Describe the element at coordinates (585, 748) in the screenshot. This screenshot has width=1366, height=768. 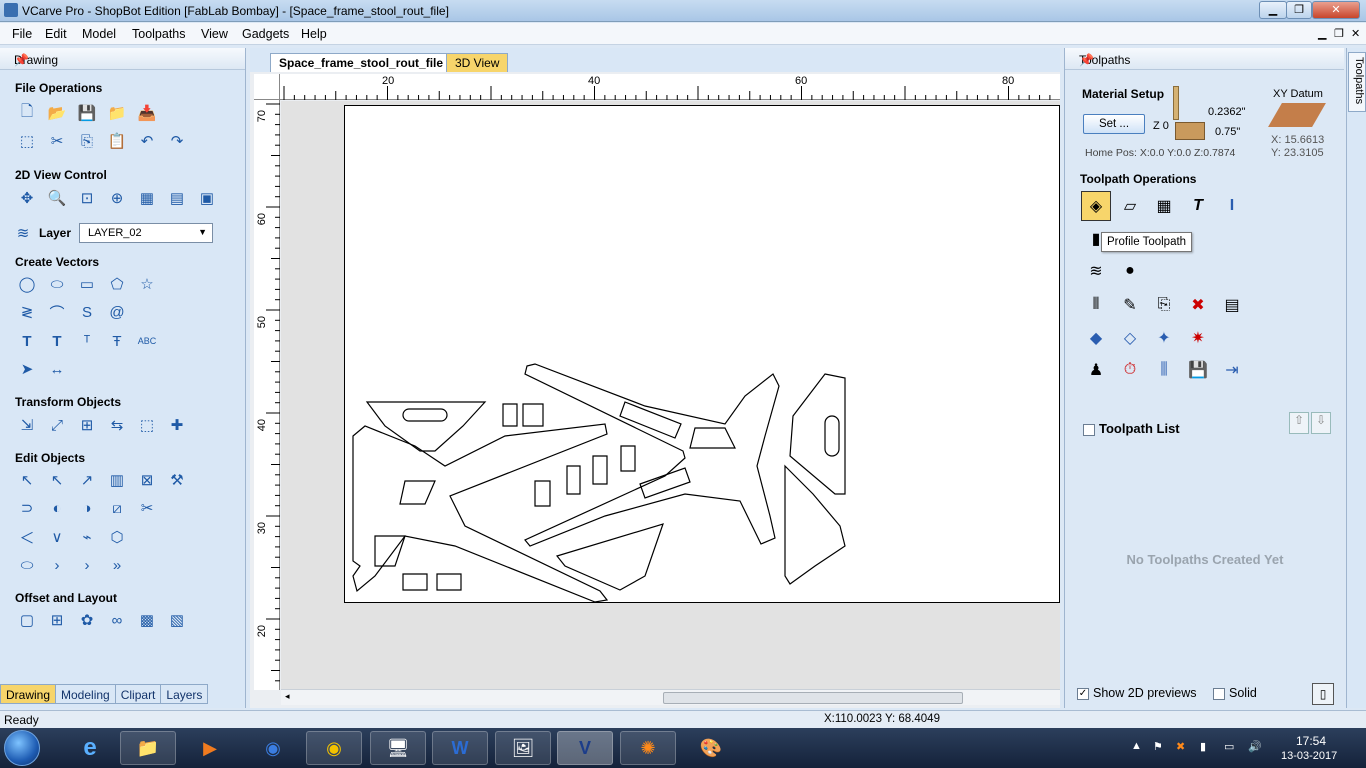
I see `vcarve-pro-icon: V` at that location.